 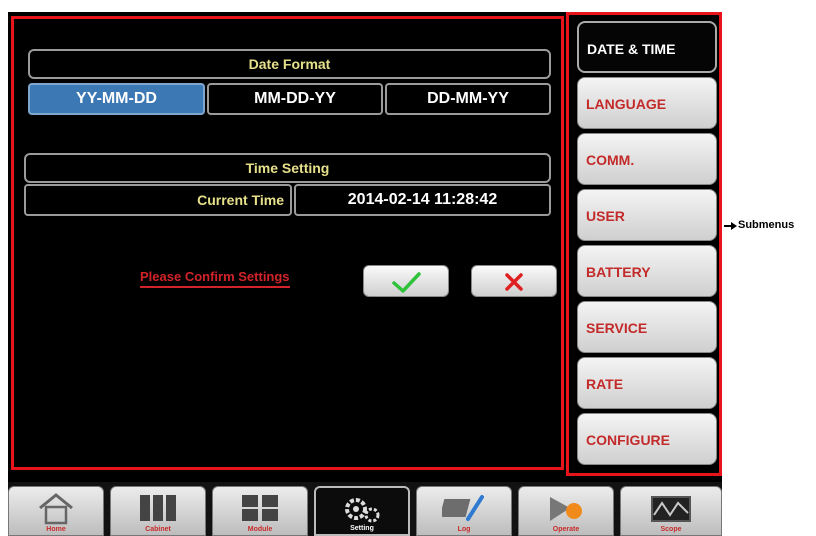 I want to click on gear-icon, so click(x=362, y=510).